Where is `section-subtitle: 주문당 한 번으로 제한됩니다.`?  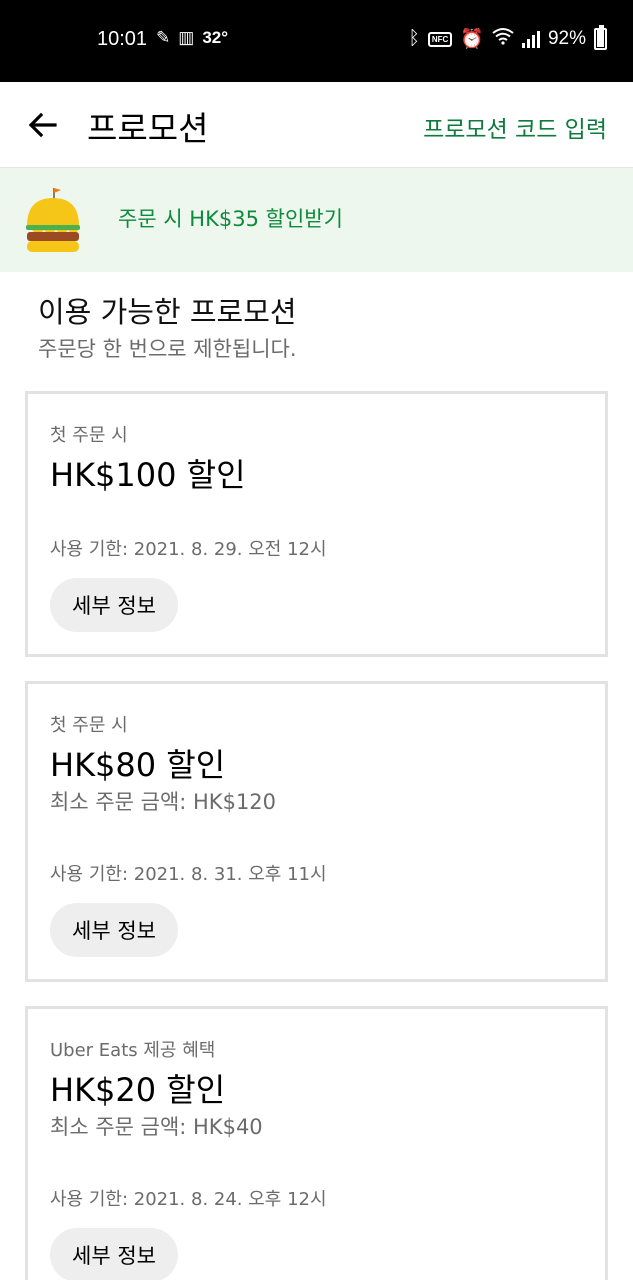
section-subtitle: 주문당 한 번으로 제한됩니다. is located at coordinates (167, 349).